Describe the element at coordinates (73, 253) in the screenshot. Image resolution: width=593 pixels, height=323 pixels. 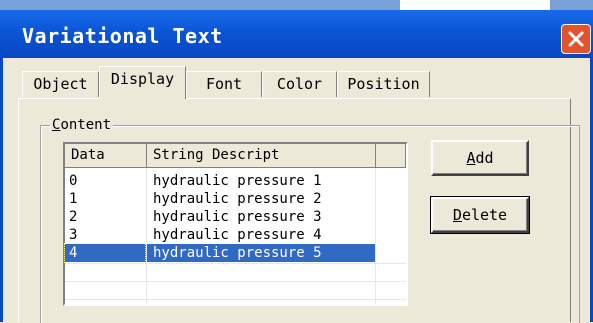
I see `list-item-data: 4` at that location.